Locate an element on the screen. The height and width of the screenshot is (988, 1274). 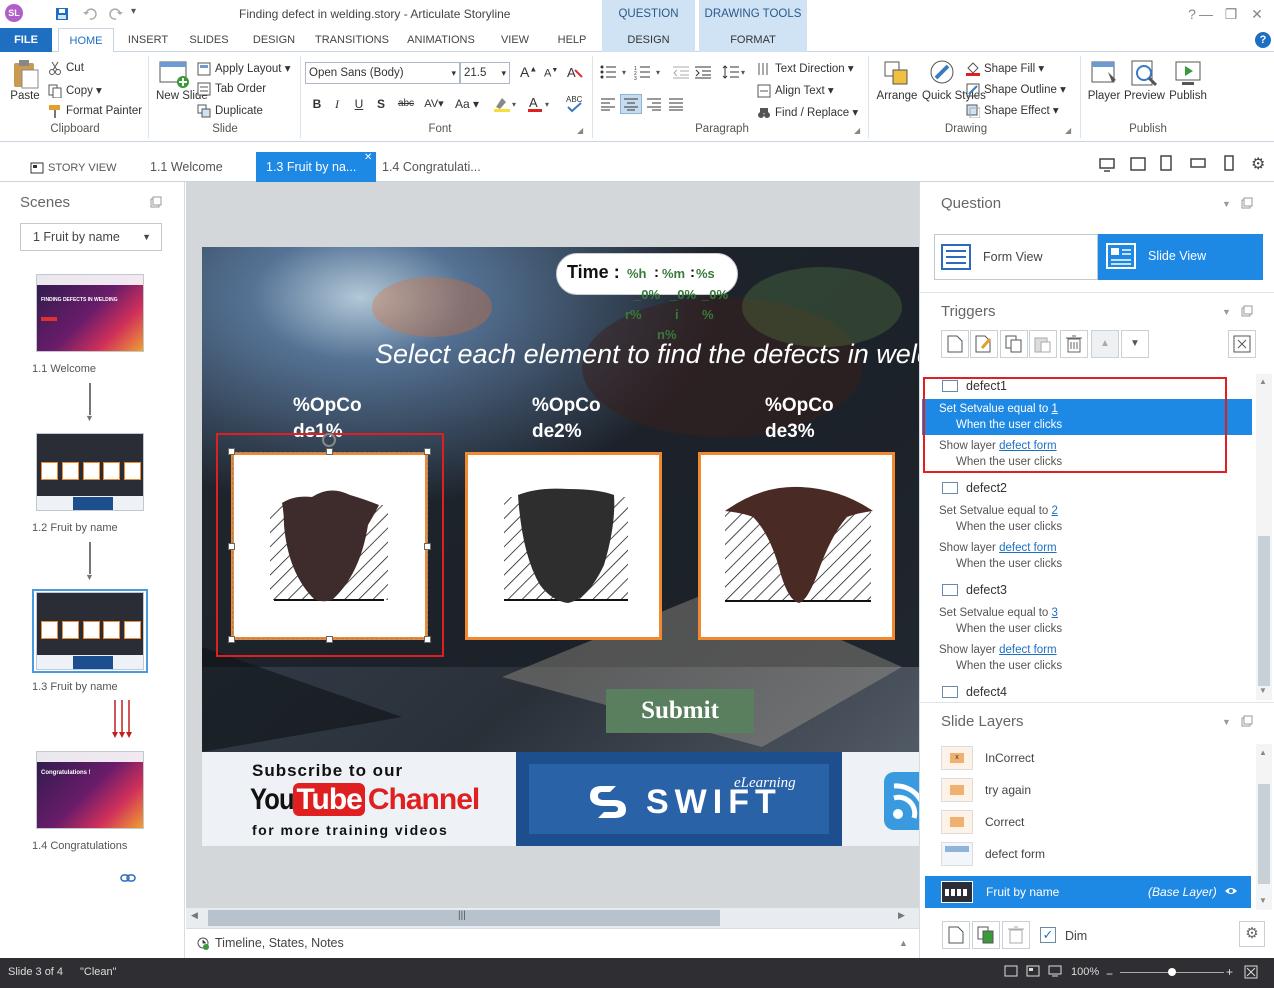
shrink-font-icon: A▼ is located at coordinates (551, 73).